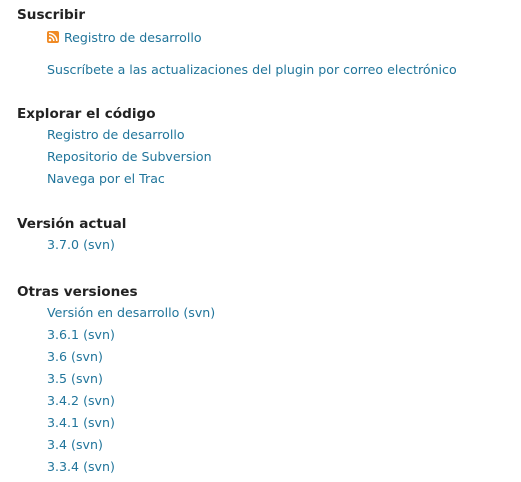  I want to click on current-version-links: 3.7.0 (svn), so click(284, 245).